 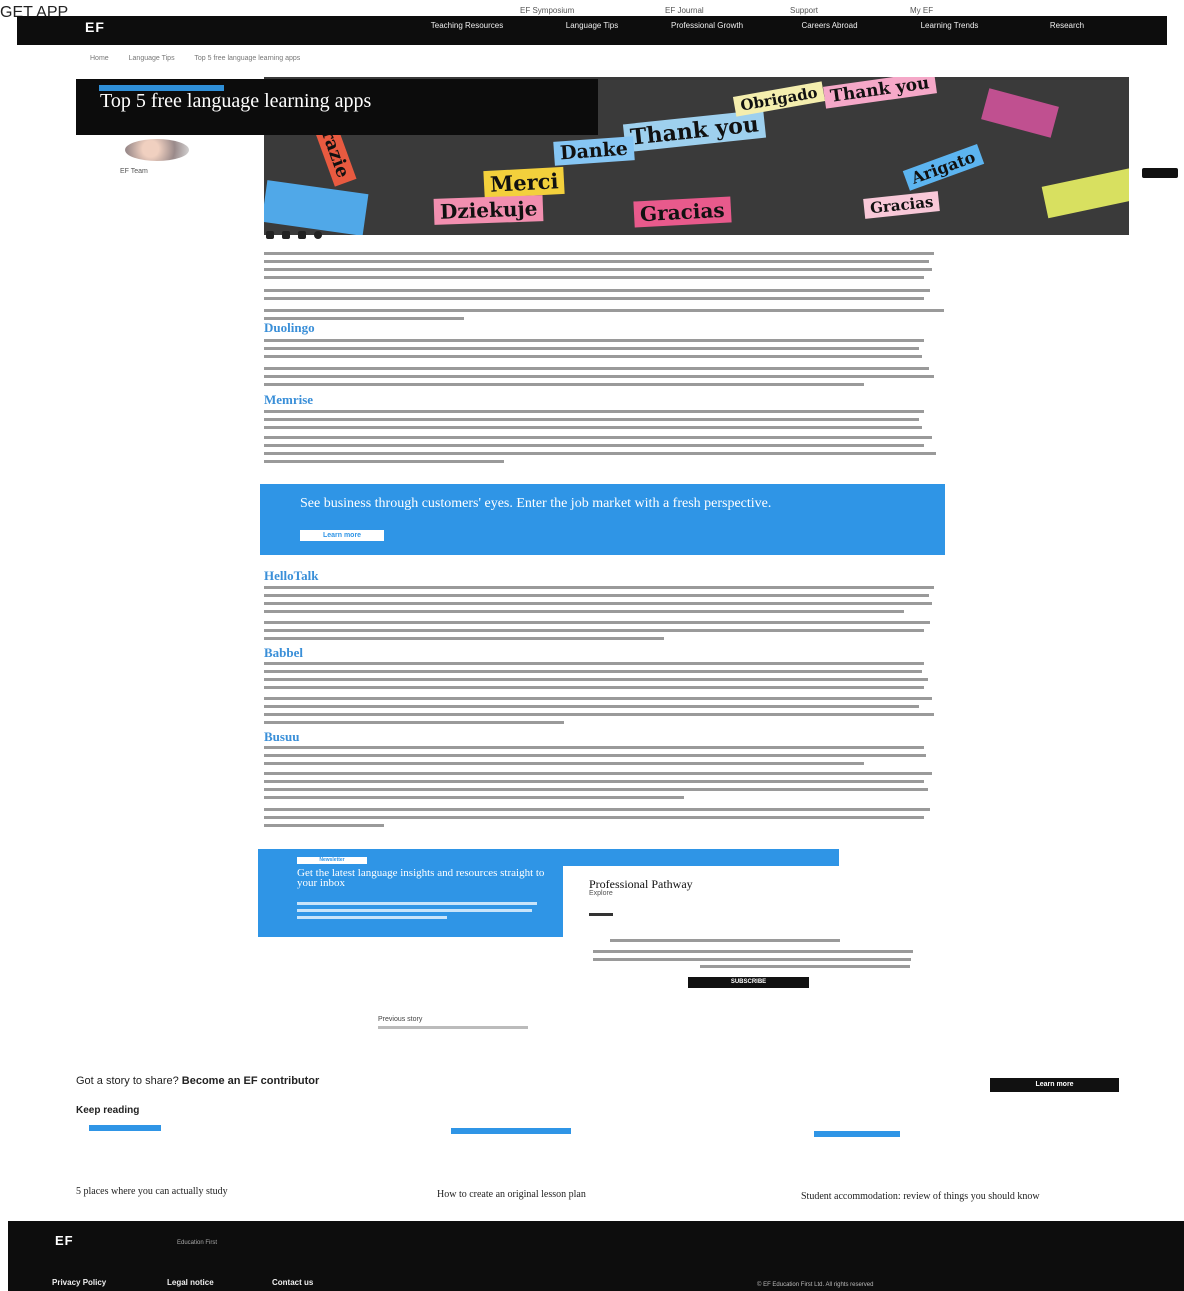 I want to click on nav-item-language-tips: Language Tips, so click(x=592, y=26).